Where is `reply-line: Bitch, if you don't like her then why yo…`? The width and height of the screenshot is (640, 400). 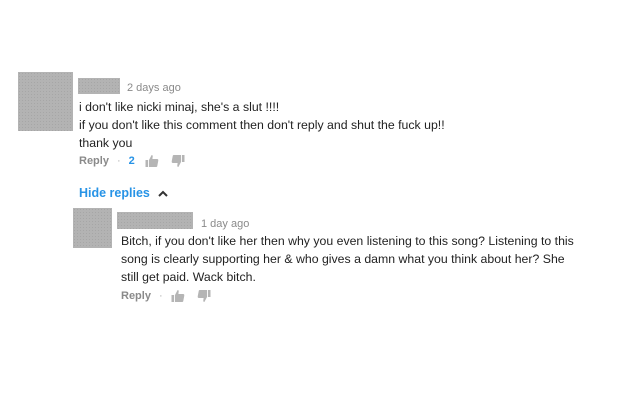 reply-line: Bitch, if you don't like her then why yo… is located at coordinates (347, 241).